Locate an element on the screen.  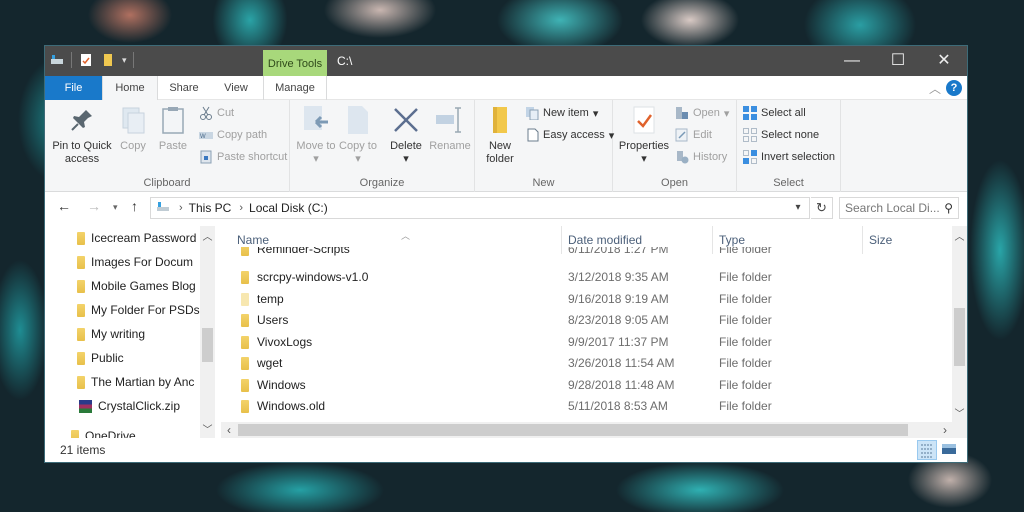
nav-item: Images For Docum is located at coordinates (139, 262).